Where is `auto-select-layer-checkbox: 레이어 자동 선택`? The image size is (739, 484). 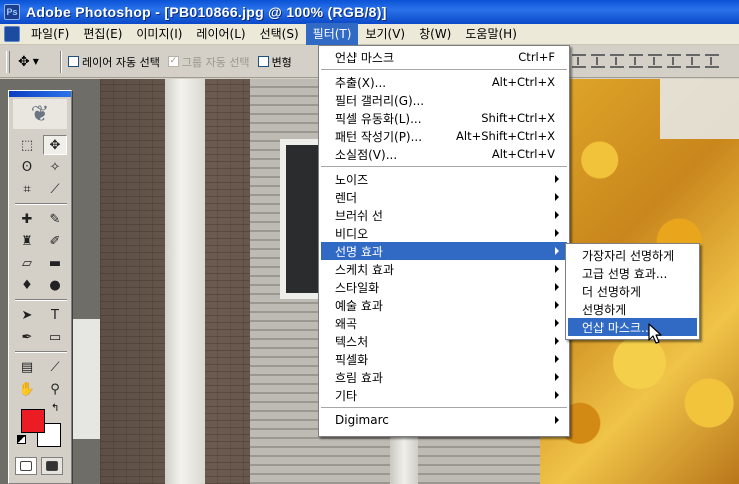 auto-select-layer-checkbox: 레이어 자동 선택 is located at coordinates (114, 62).